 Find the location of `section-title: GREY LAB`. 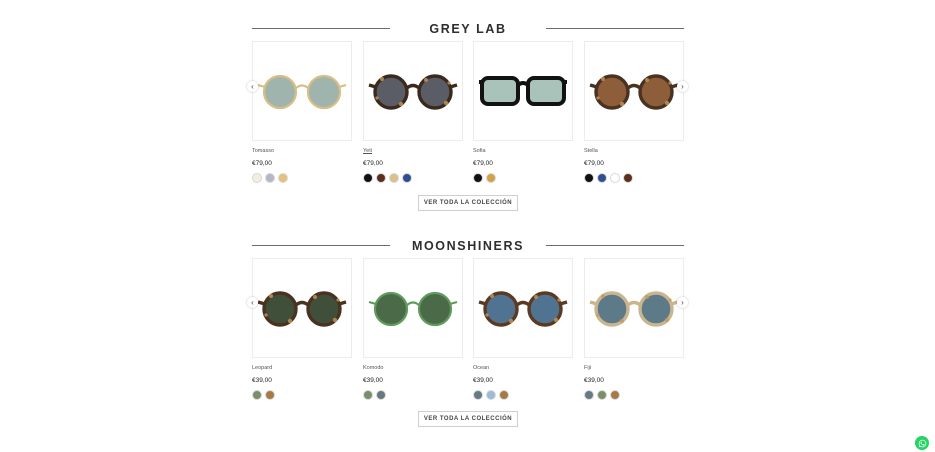

section-title: GREY LAB is located at coordinates (468, 29).